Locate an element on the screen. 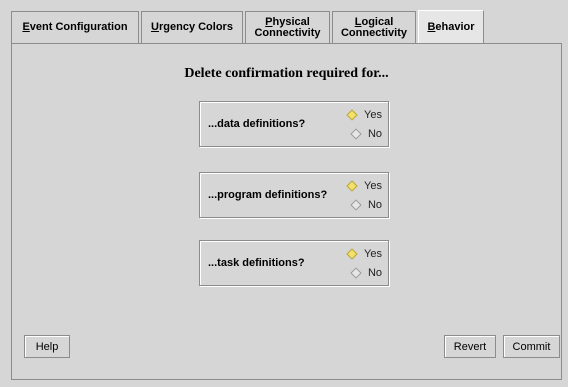 This screenshot has height=387, width=568. tab-physical-connectivity: Physical Connectivity is located at coordinates (287, 27).